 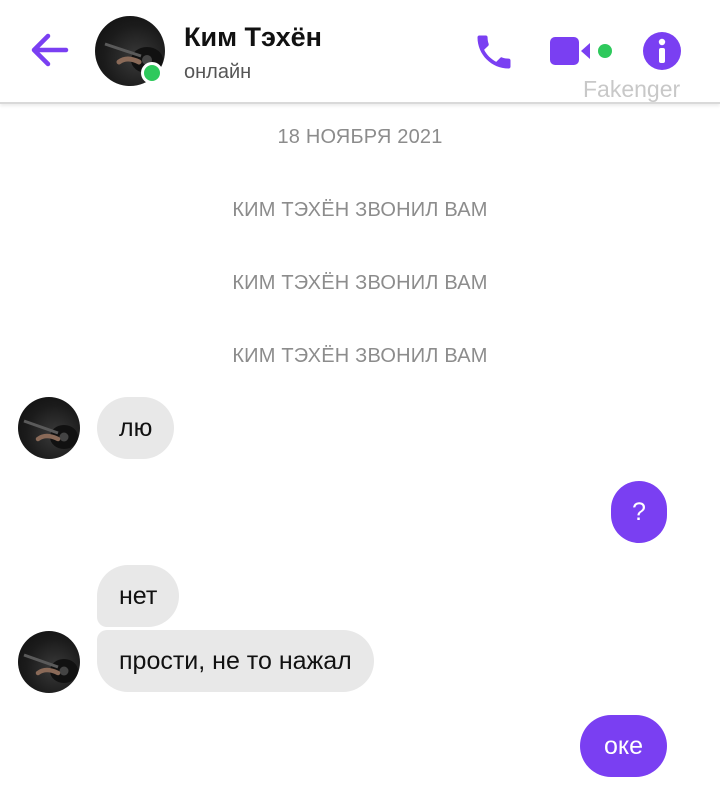 I want to click on info-icon, so click(x=662, y=51).